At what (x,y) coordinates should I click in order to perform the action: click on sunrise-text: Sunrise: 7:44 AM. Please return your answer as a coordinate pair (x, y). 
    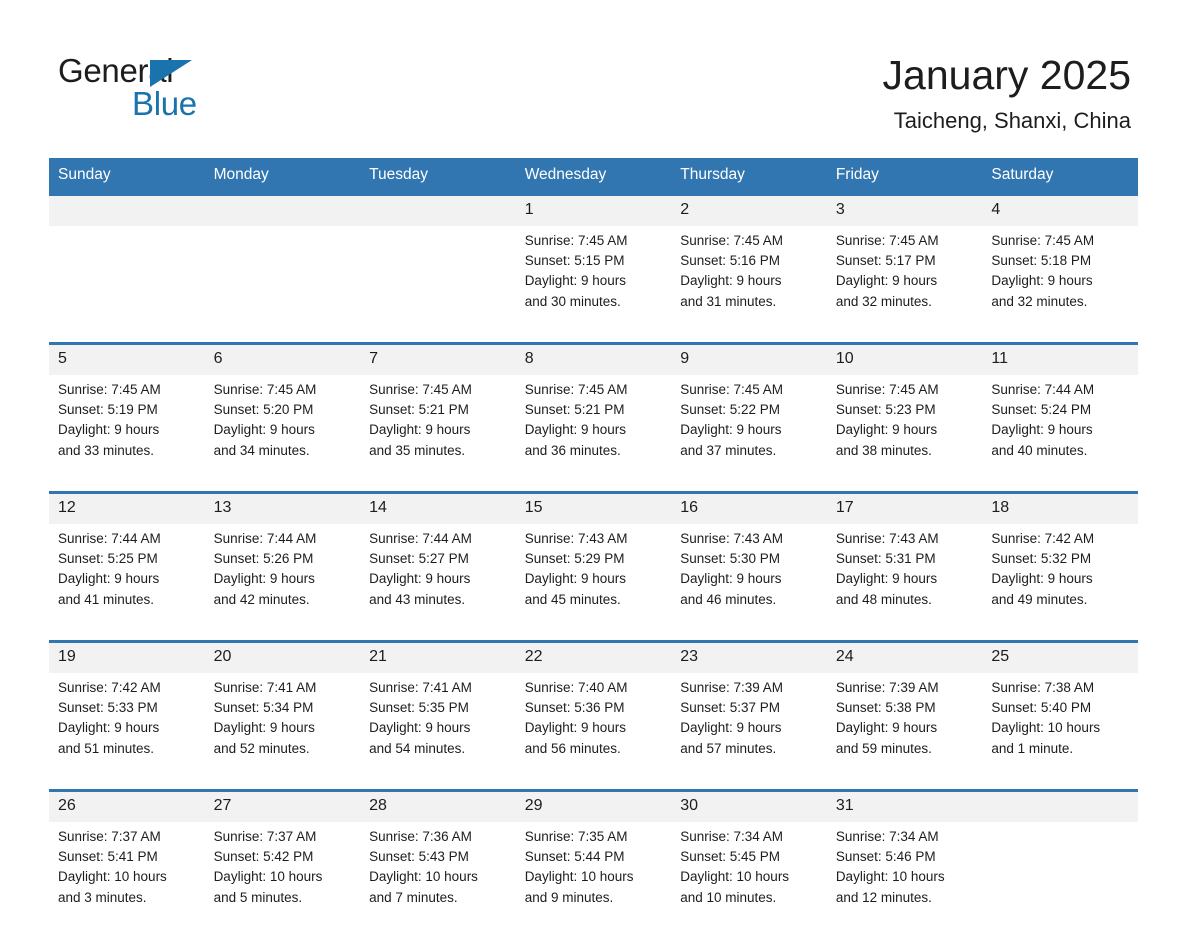
    Looking at the image, I should click on (109, 538).